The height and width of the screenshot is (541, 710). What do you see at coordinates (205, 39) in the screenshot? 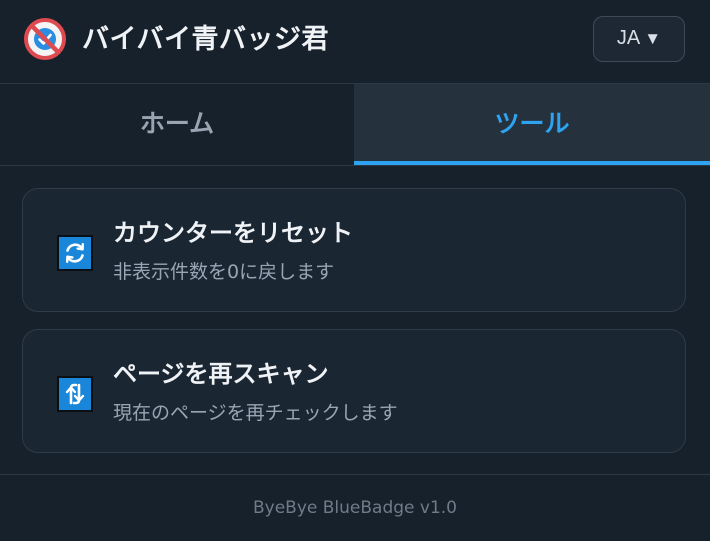
I see `app-title: バイバイ青バッジ君` at bounding box center [205, 39].